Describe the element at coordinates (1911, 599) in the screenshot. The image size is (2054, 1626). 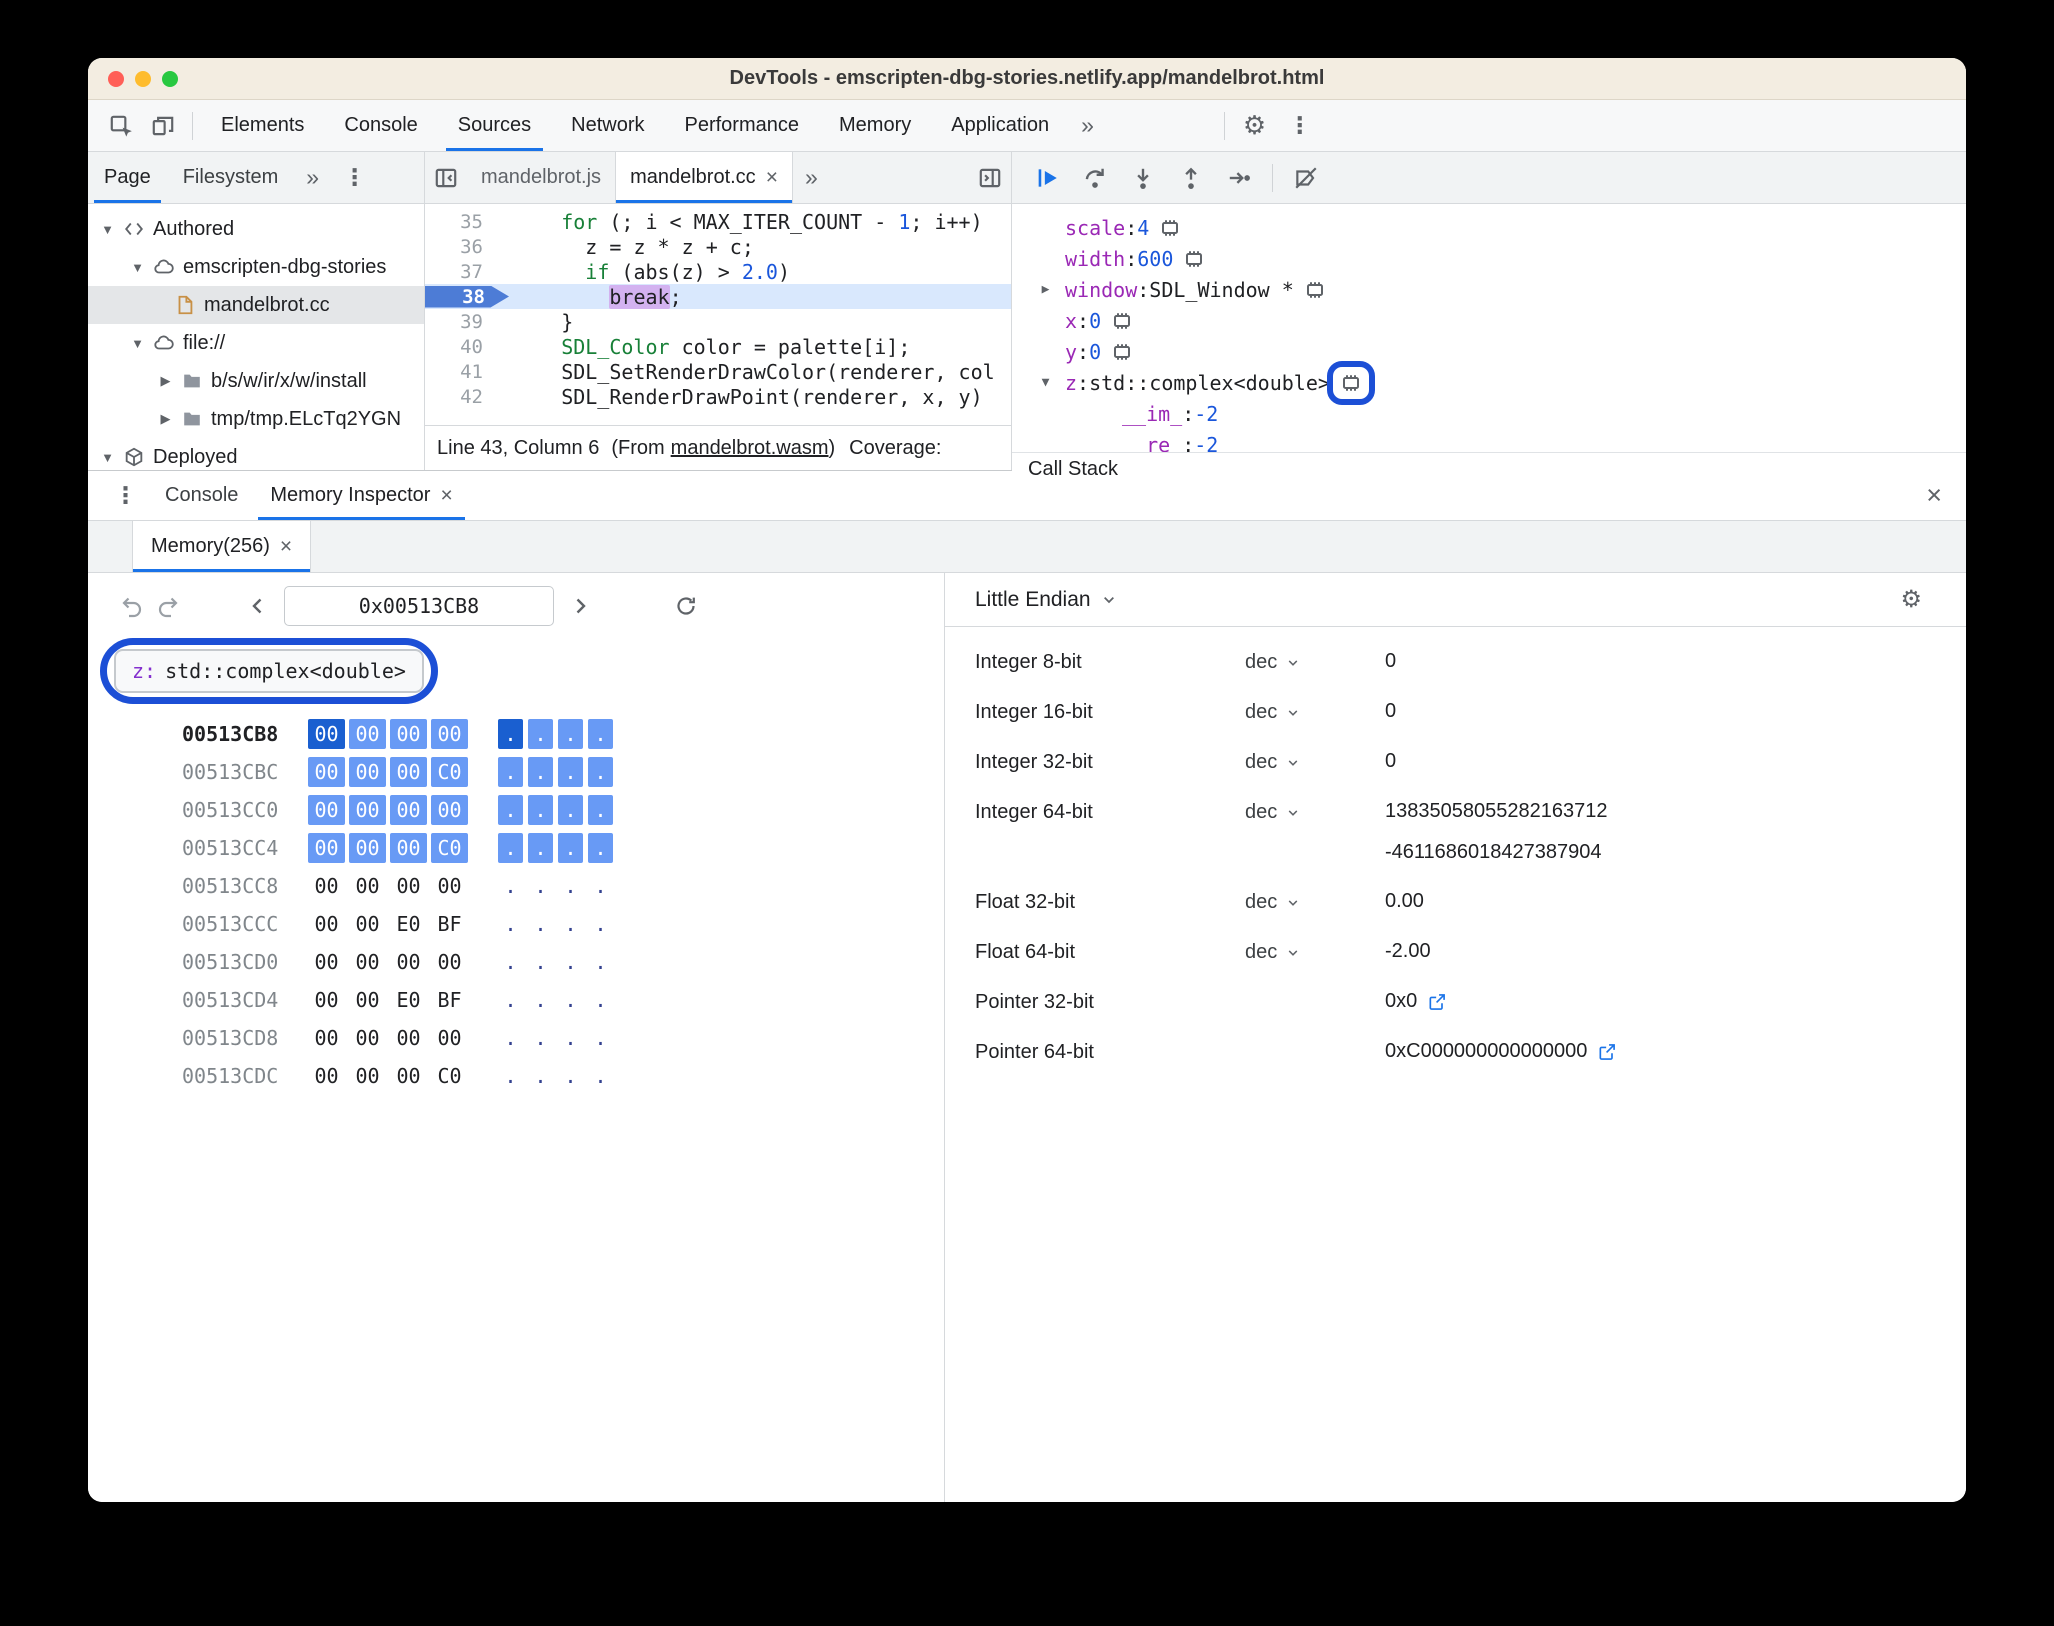
I see `value-settings-gear-icon: ⚙` at that location.